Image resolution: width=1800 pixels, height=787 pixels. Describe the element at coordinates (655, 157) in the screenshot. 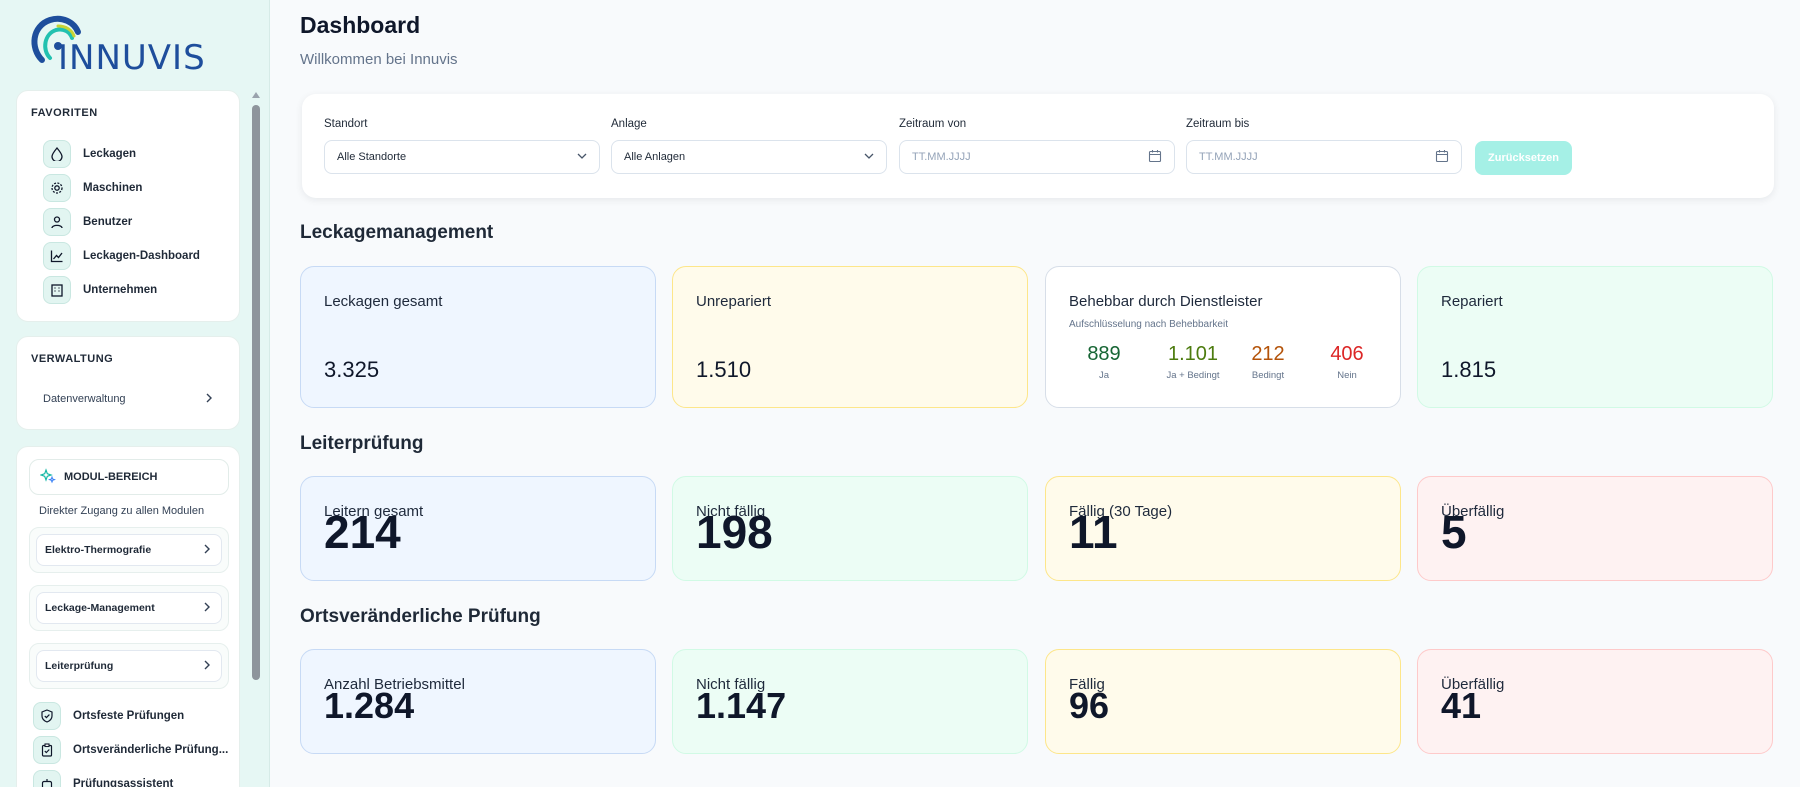

I see `anlage-value: Alle Anlagen` at that location.